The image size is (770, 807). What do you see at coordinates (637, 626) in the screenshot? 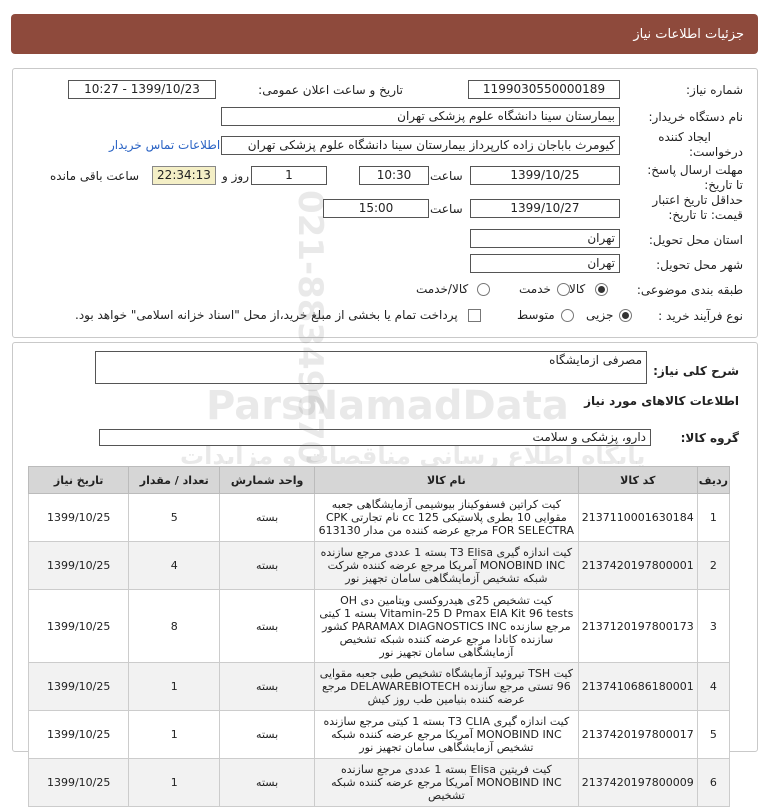
I see `row-code: 2137120197800173` at bounding box center [637, 626].